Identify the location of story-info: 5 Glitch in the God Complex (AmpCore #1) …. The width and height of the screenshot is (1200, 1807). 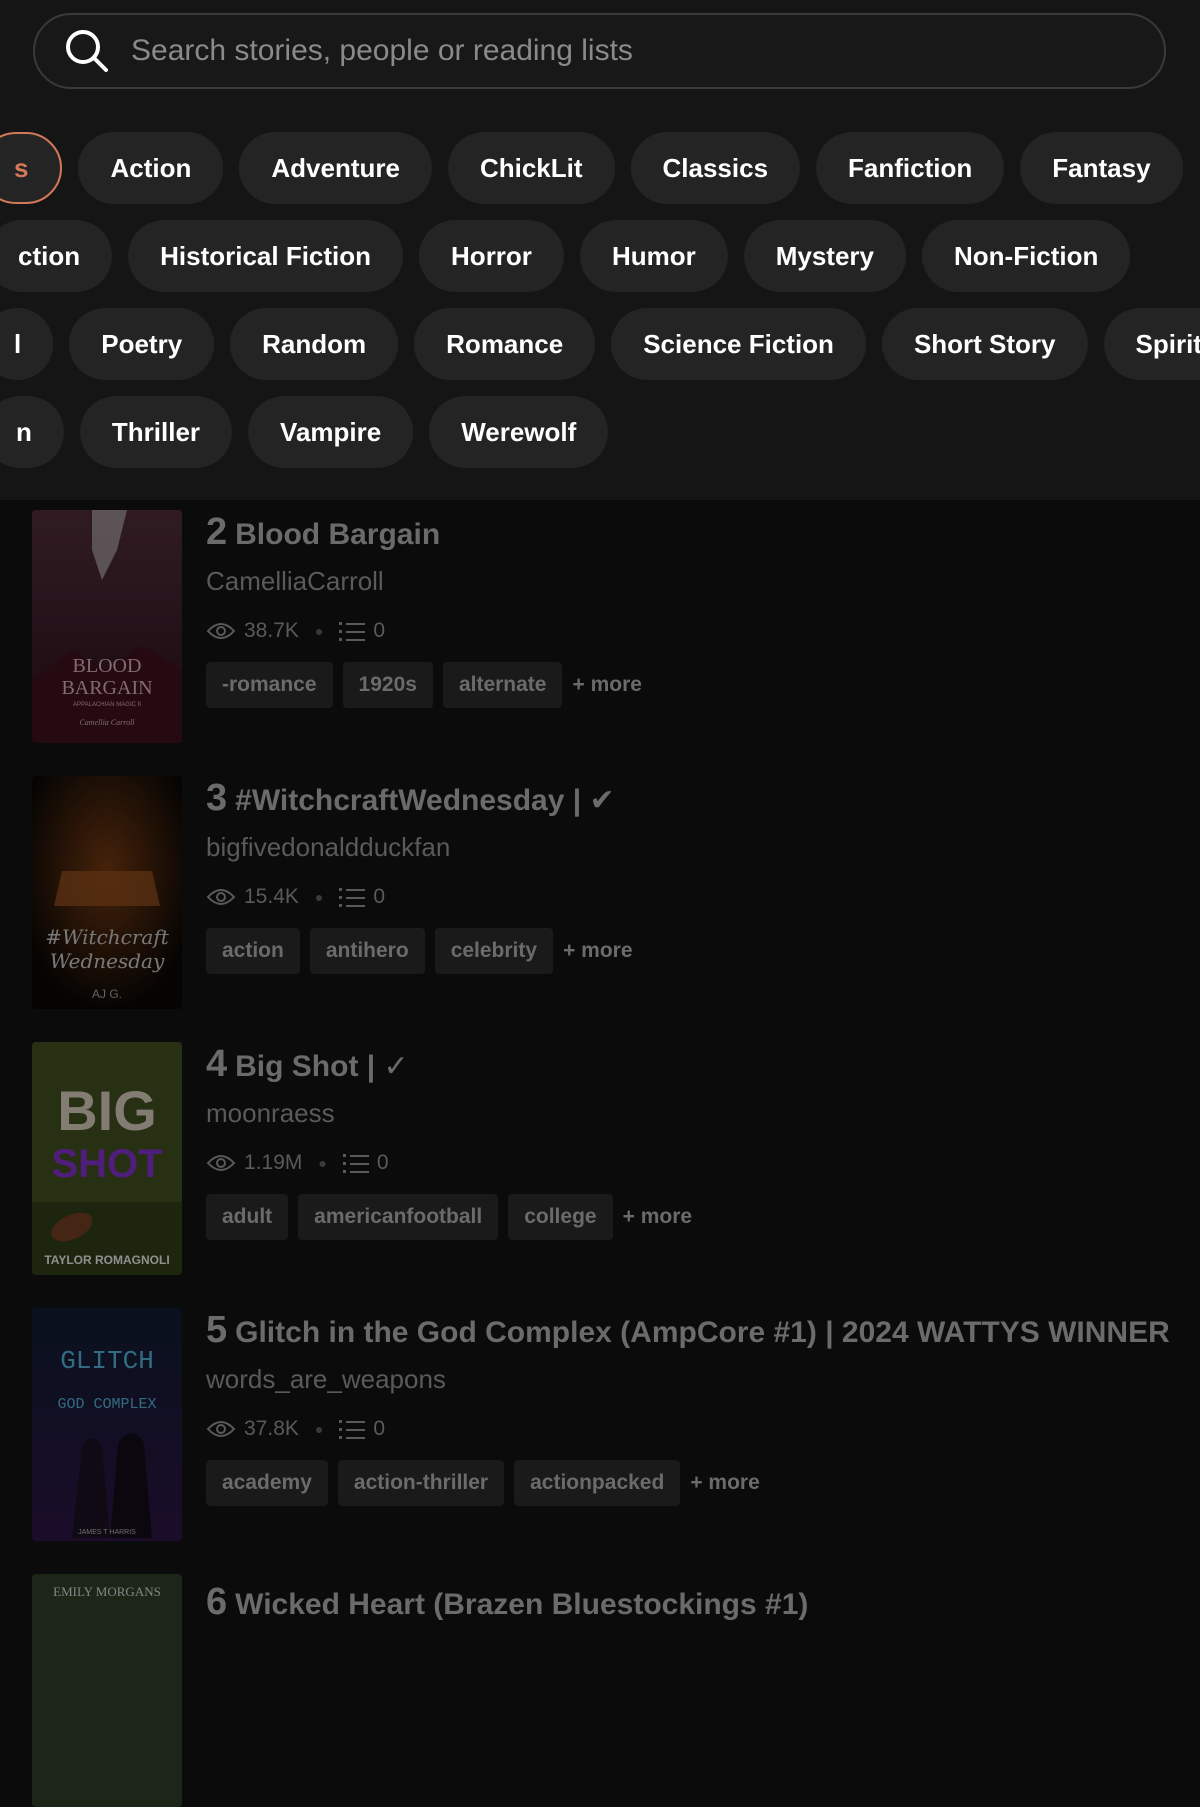
(694, 1407).